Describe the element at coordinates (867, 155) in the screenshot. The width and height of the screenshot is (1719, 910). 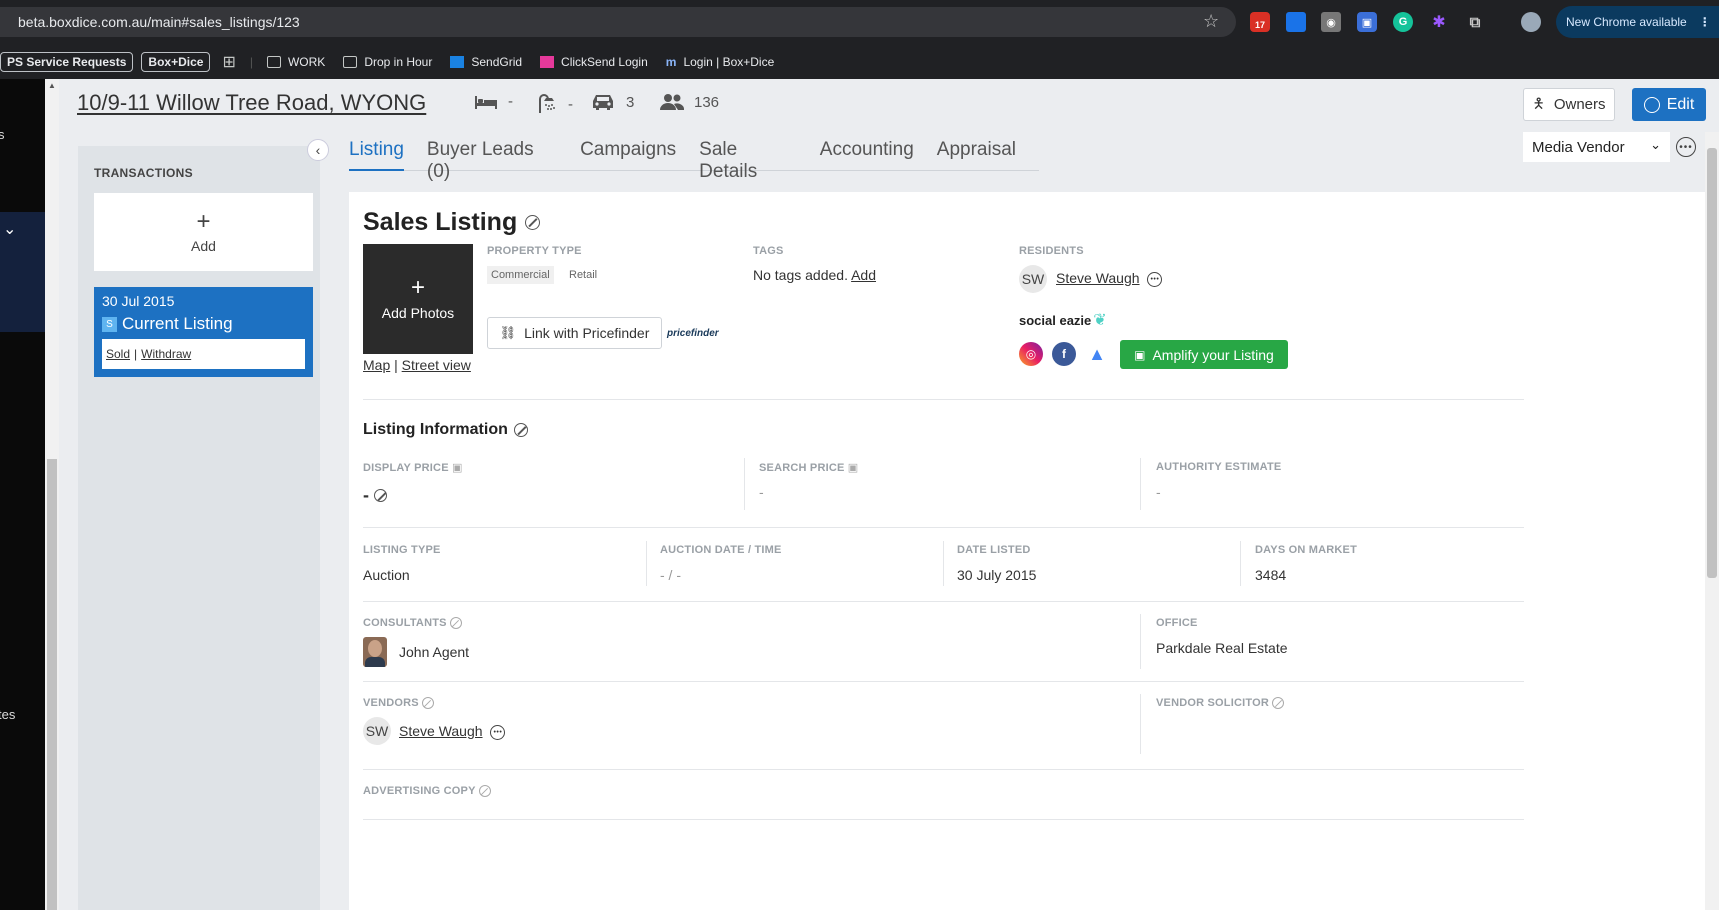
I see `tab-accounting: Accounting` at that location.